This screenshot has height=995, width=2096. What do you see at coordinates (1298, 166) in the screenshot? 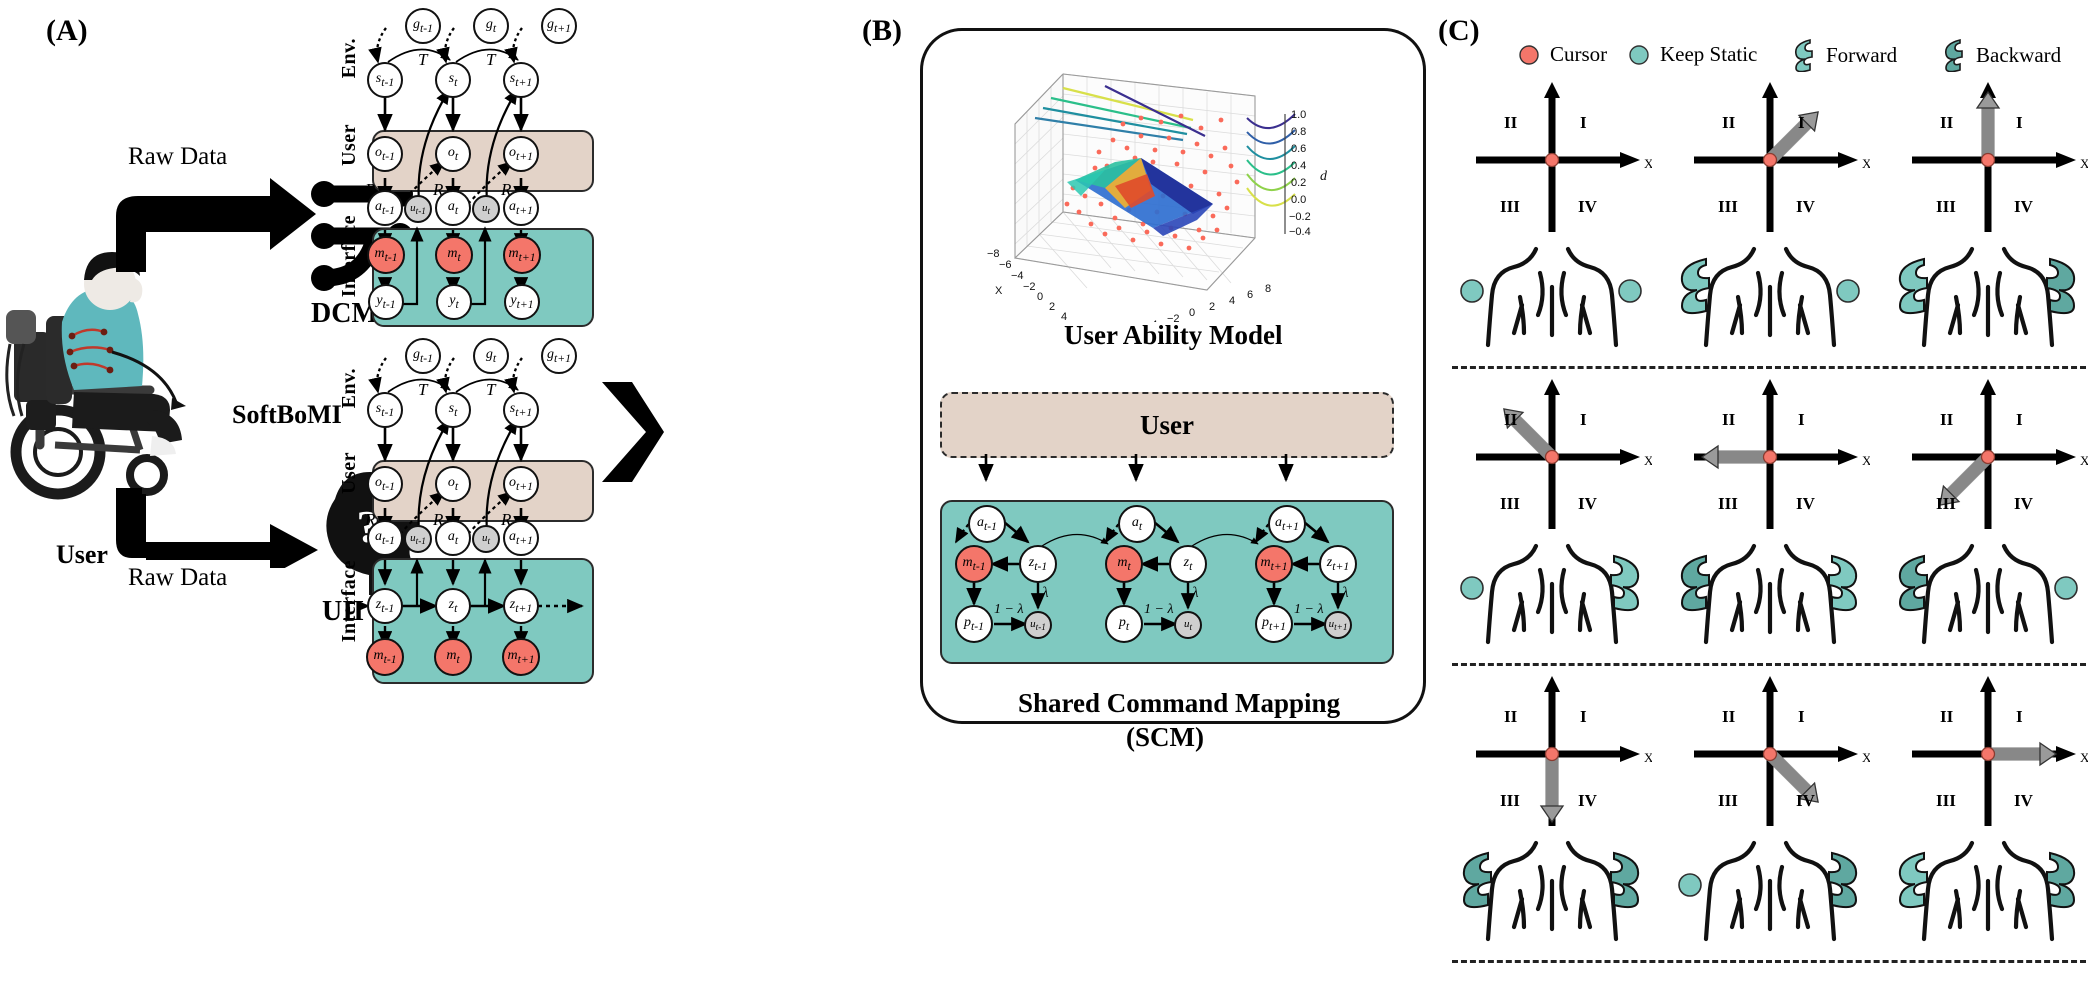
I see `svg-text: 0.4` at bounding box center [1298, 166].